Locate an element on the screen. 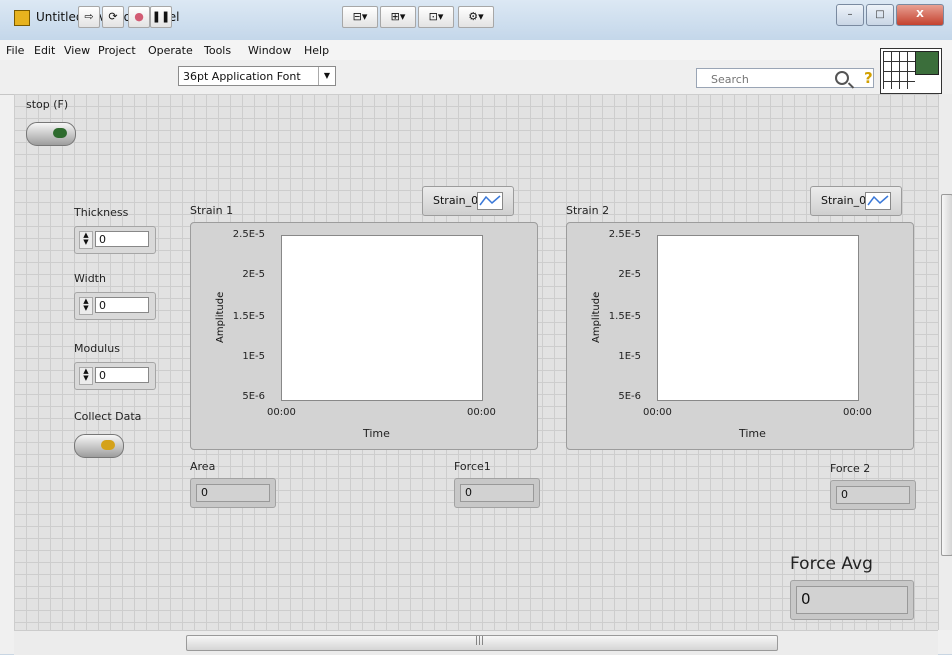  font-select-value: 36pt Application Font is located at coordinates (242, 76).